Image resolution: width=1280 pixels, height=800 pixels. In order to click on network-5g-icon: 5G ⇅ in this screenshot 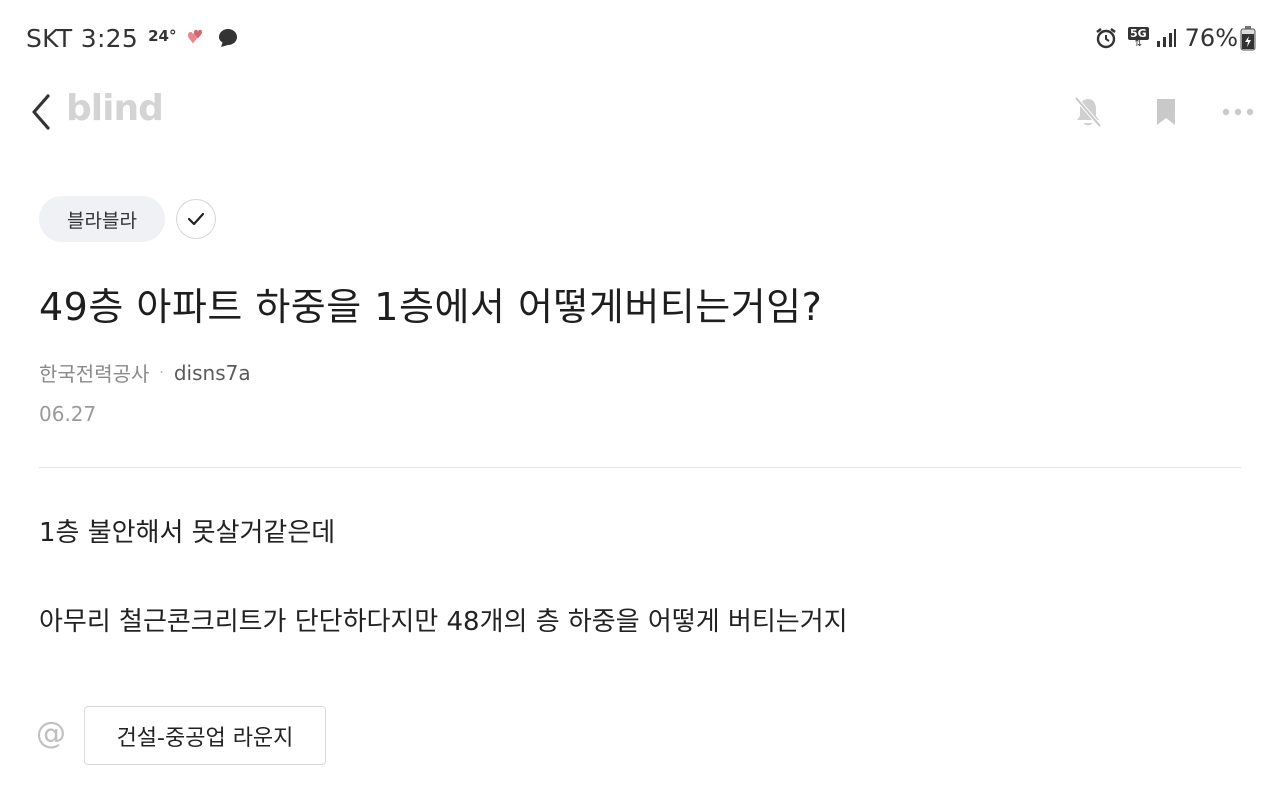, I will do `click(1138, 38)`.